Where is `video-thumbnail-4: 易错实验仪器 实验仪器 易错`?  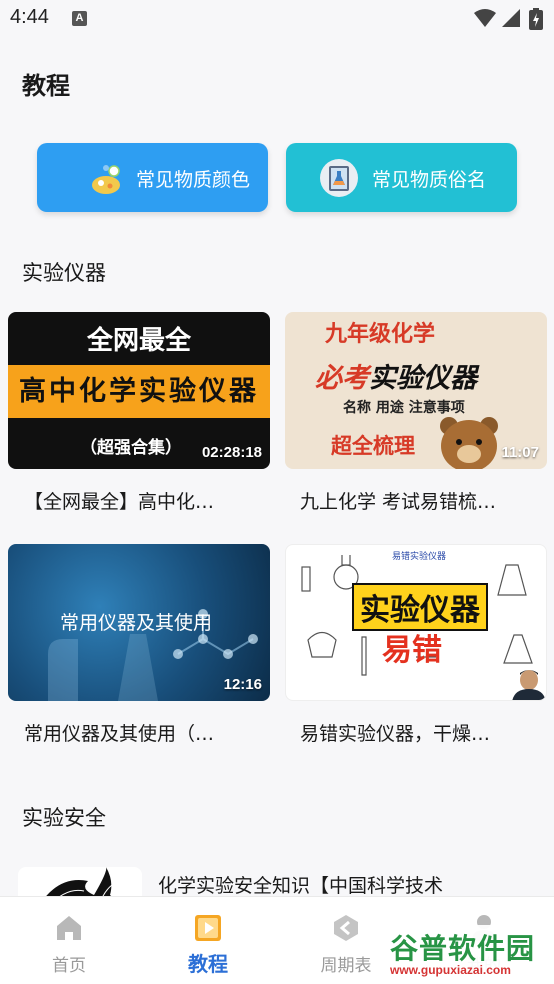
video-thumbnail-4: 易错实验仪器 实验仪器 易错 is located at coordinates (416, 622).